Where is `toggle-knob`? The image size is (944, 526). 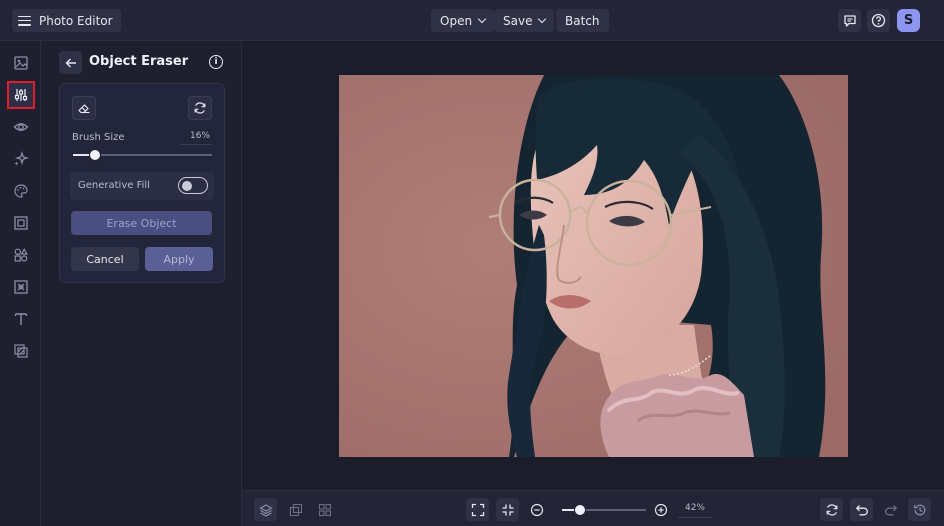
toggle-knob is located at coordinates (187, 185).